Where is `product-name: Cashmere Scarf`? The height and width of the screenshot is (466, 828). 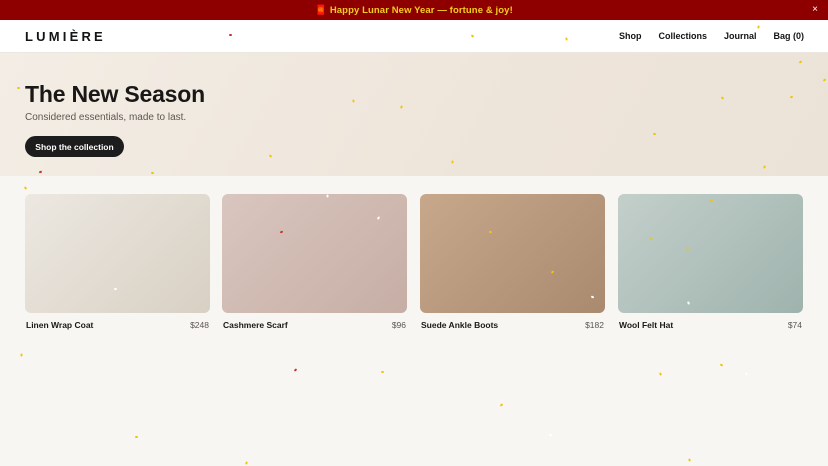 product-name: Cashmere Scarf is located at coordinates (255, 325).